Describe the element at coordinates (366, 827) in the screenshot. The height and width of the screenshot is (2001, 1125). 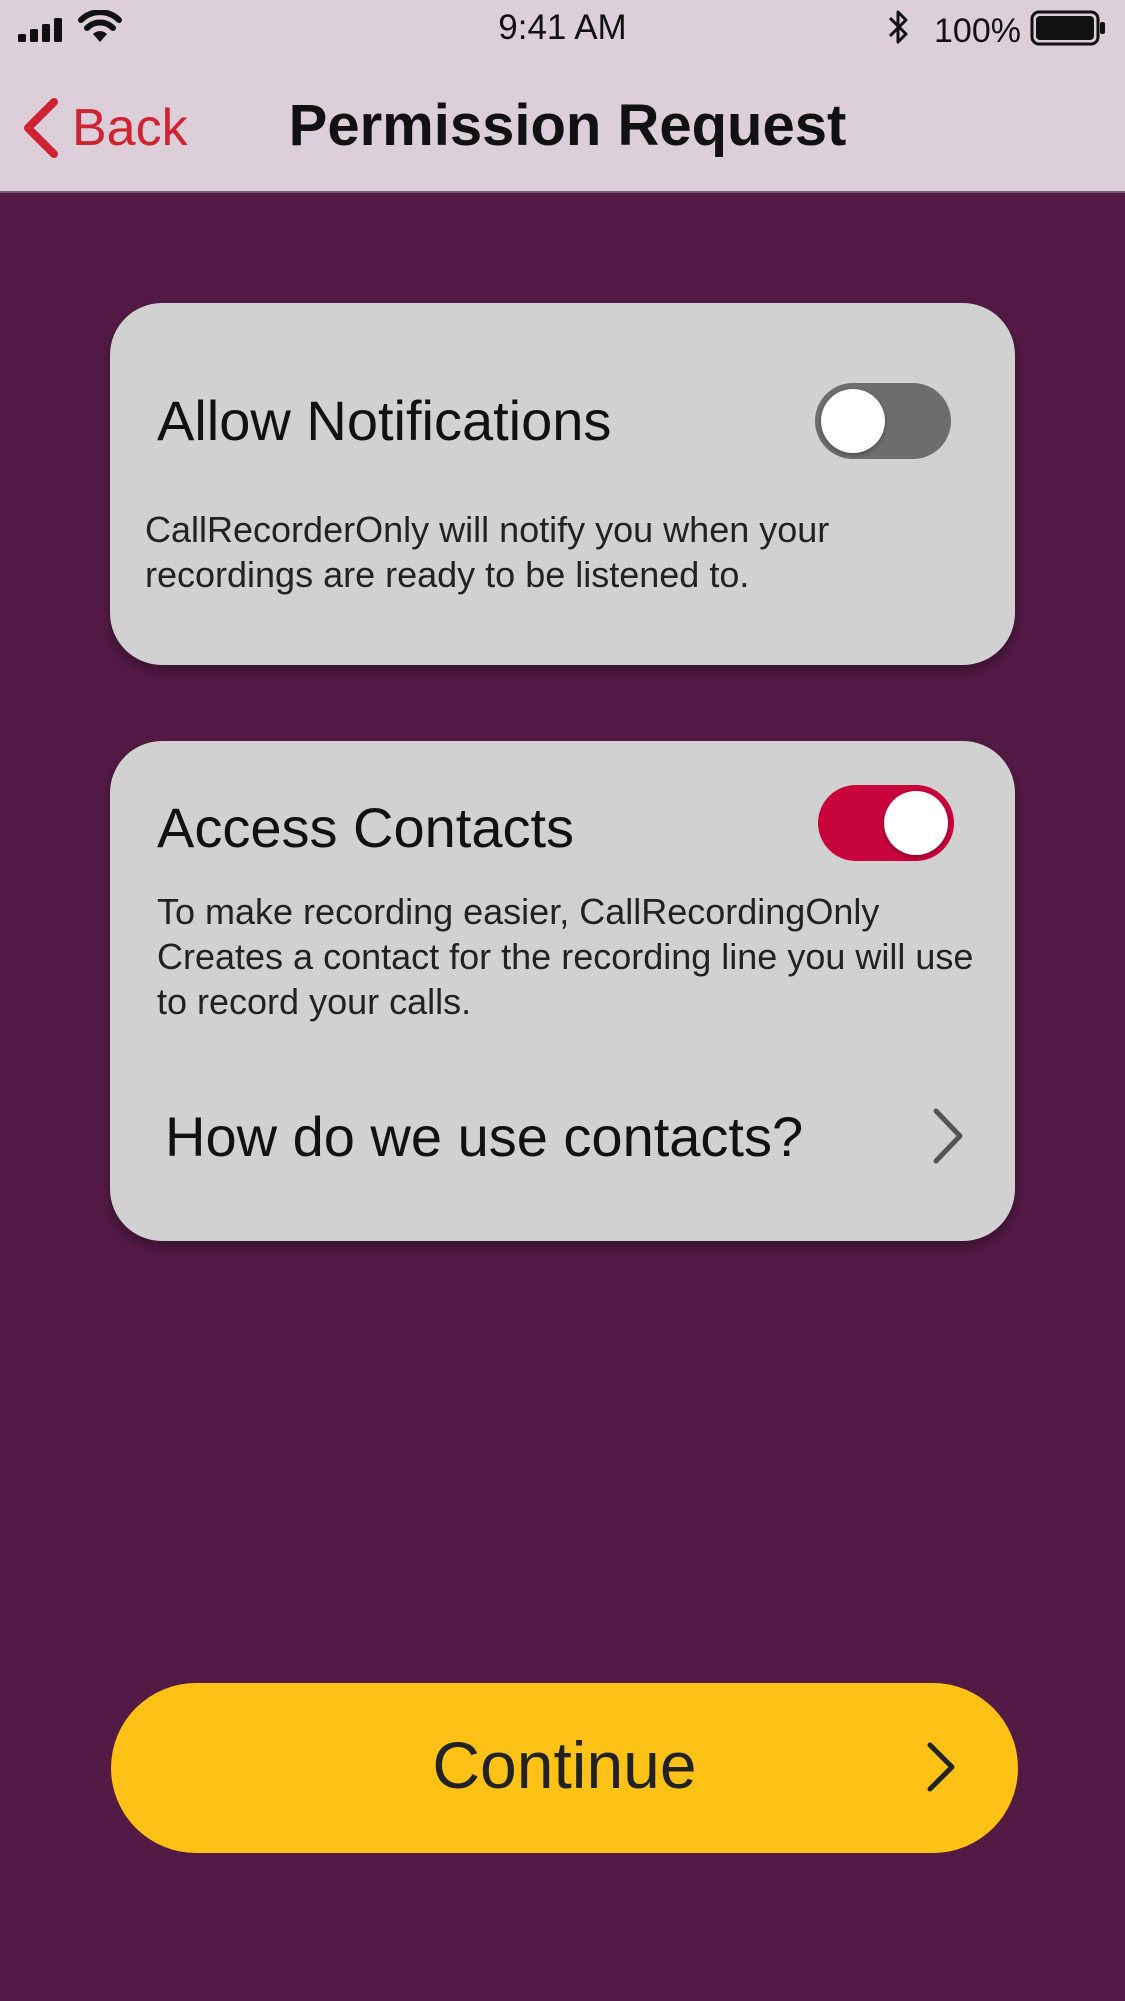
I see `contacts-title: Access Contacts` at that location.